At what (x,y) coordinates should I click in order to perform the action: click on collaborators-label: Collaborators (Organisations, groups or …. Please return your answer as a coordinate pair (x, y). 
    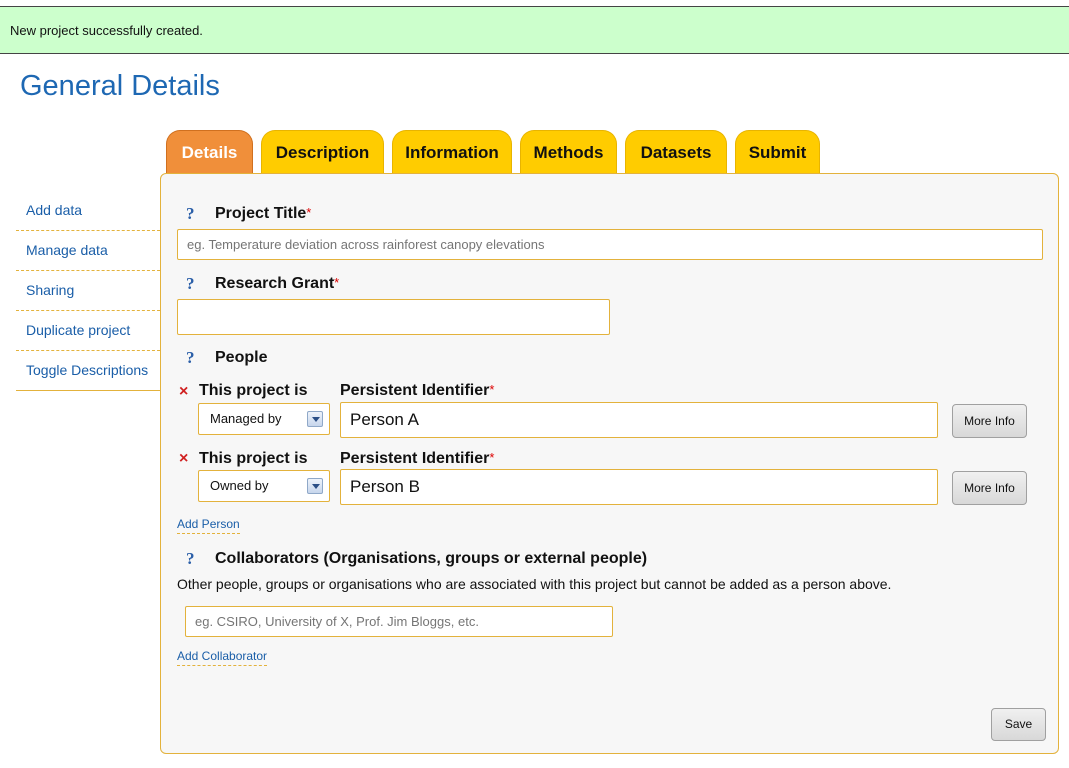
    Looking at the image, I should click on (431, 558).